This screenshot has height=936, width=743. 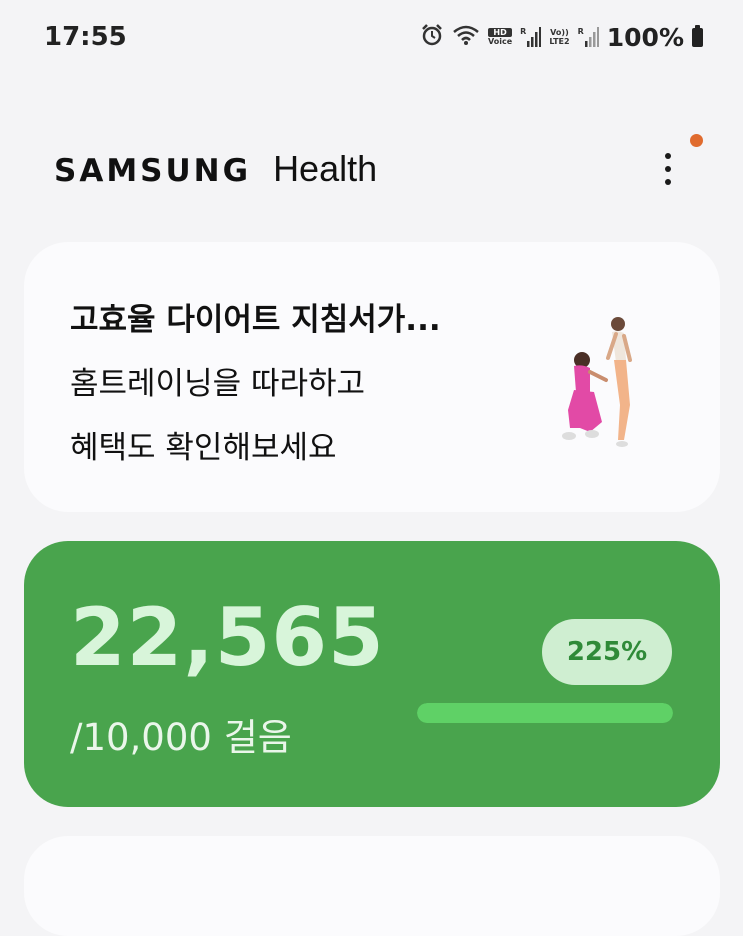 I want to click on fitness-models-image, so click(x=597, y=382).